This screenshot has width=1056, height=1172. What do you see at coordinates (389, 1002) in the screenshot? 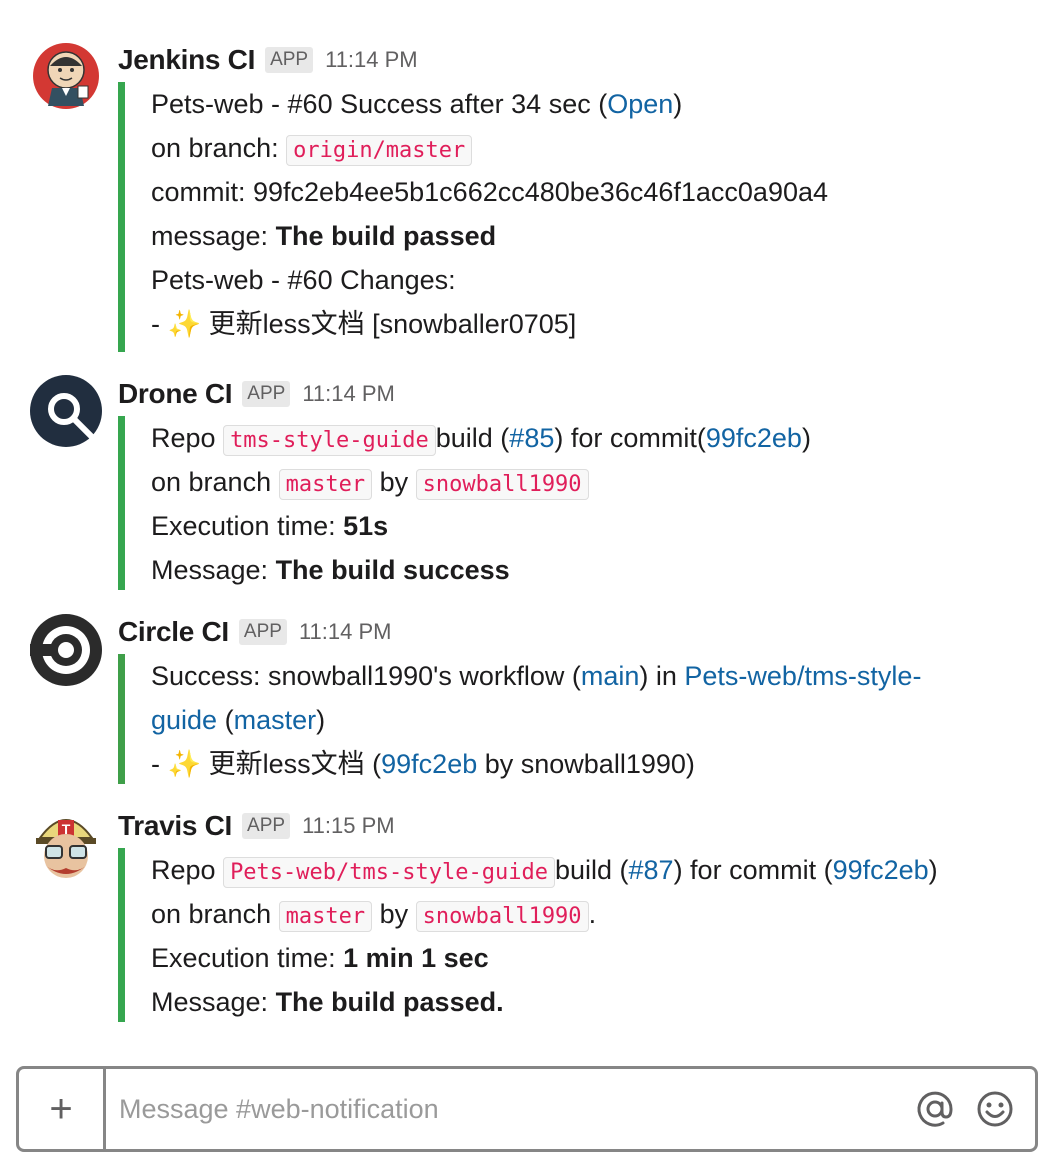
I see `message-value: The build passed.` at bounding box center [389, 1002].